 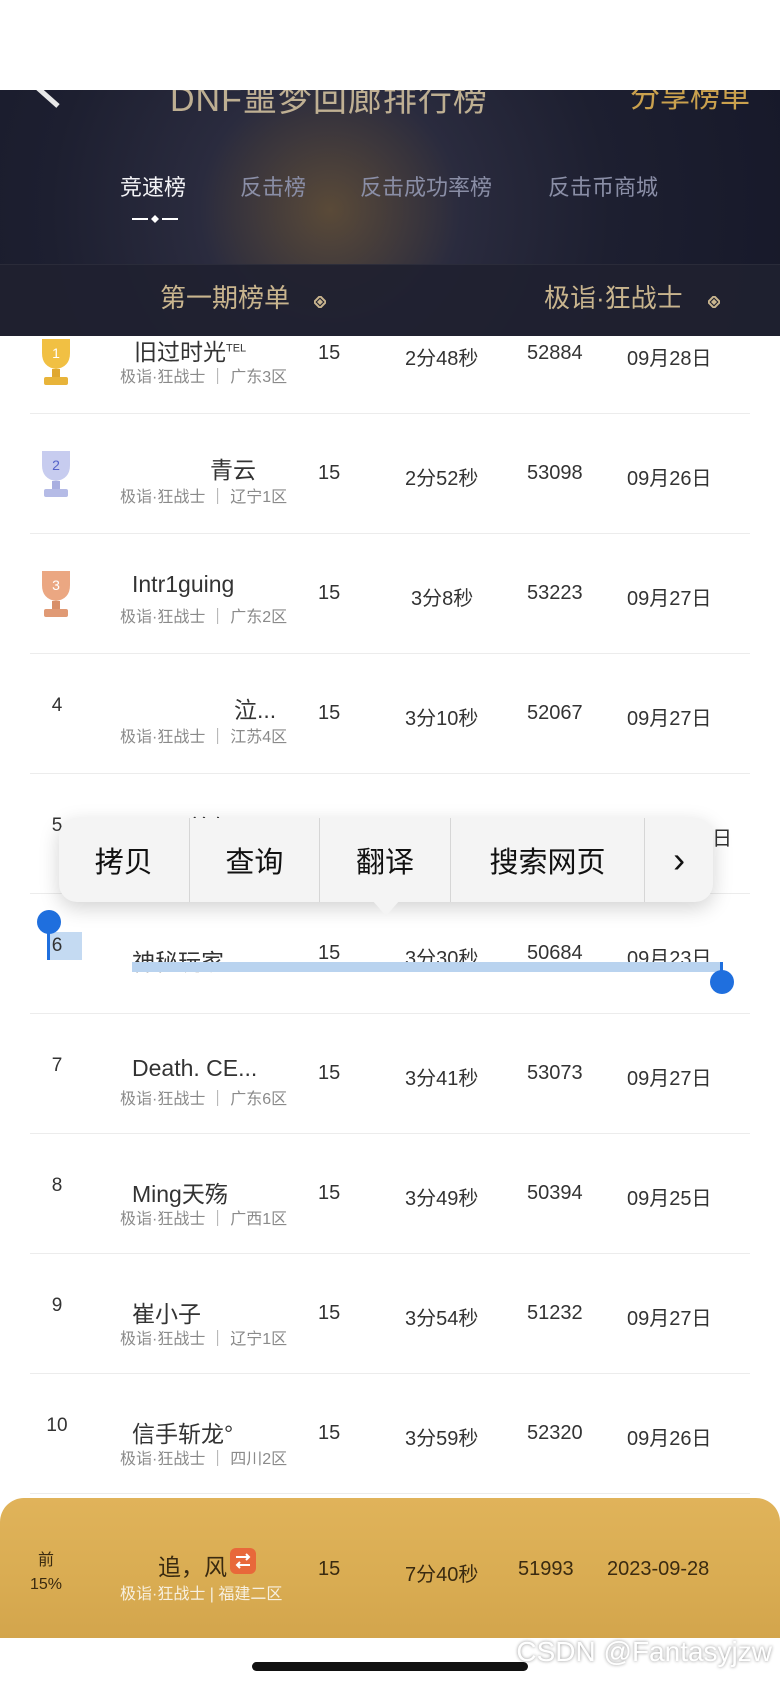 What do you see at coordinates (204, 1099) in the screenshot?
I see `player-meta: 极诣·狂战士 ｜ 广东6区` at bounding box center [204, 1099].